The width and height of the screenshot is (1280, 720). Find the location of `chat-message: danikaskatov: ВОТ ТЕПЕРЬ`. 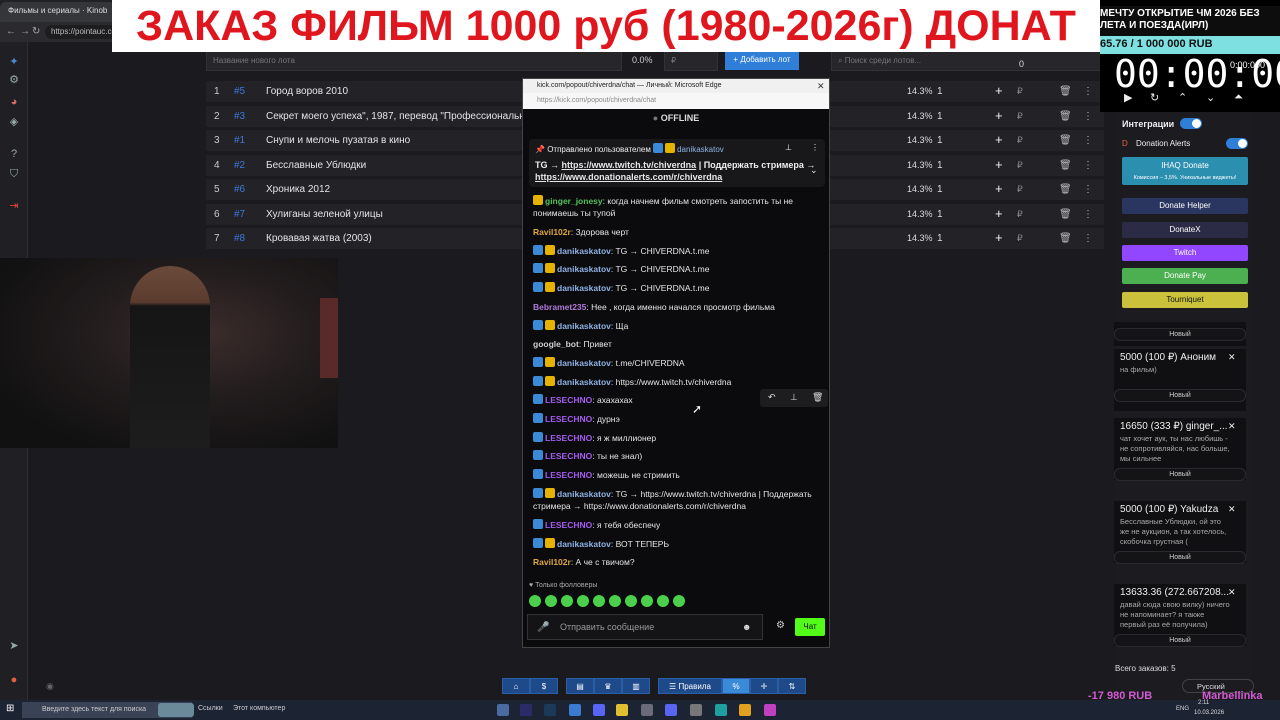

chat-message: danikaskatov: ВОТ ТЕПЕРЬ is located at coordinates (678, 543).